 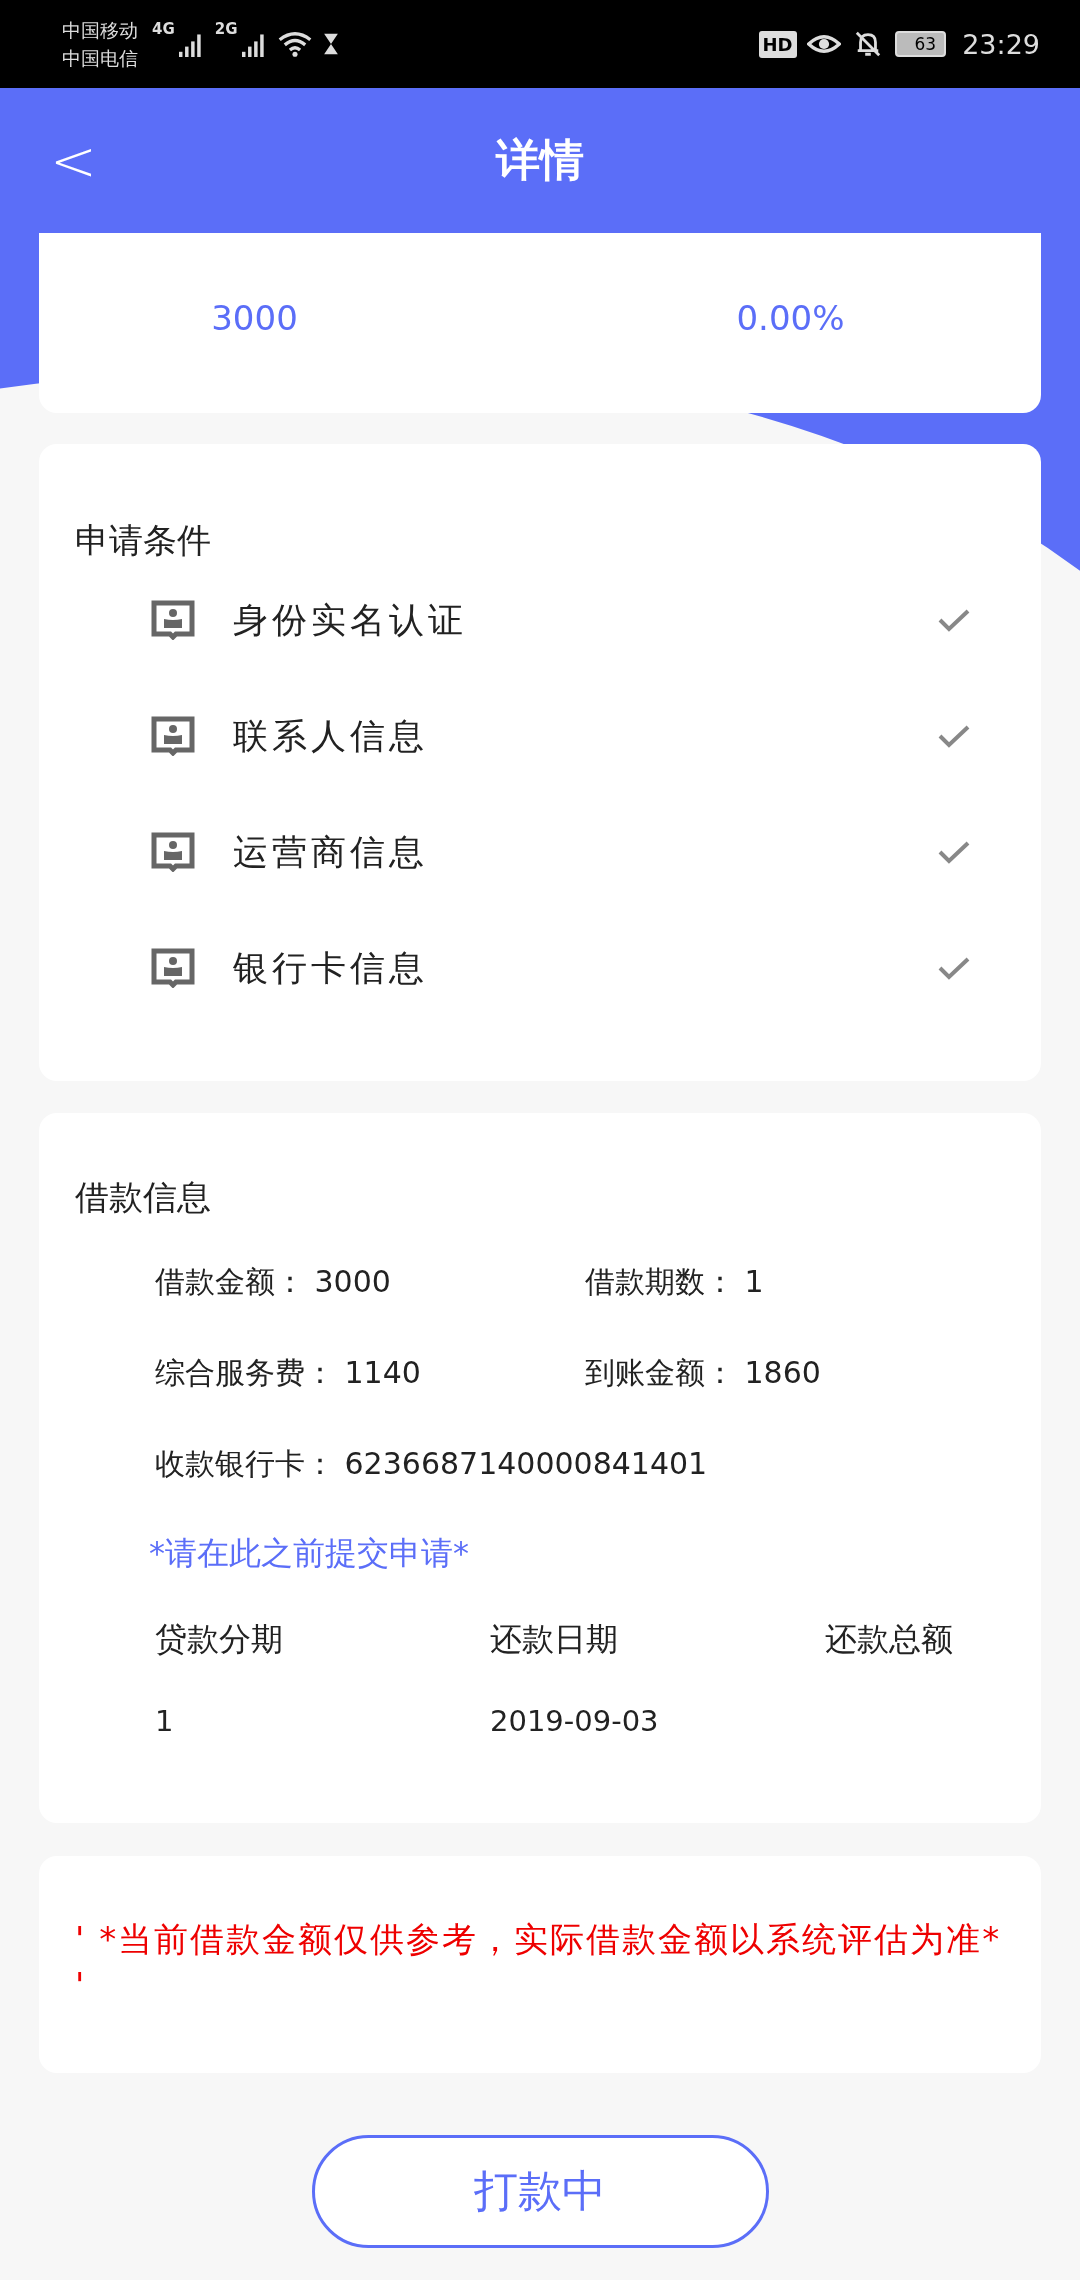 What do you see at coordinates (920, 44) in the screenshot?
I see `battery-icon: 63` at bounding box center [920, 44].